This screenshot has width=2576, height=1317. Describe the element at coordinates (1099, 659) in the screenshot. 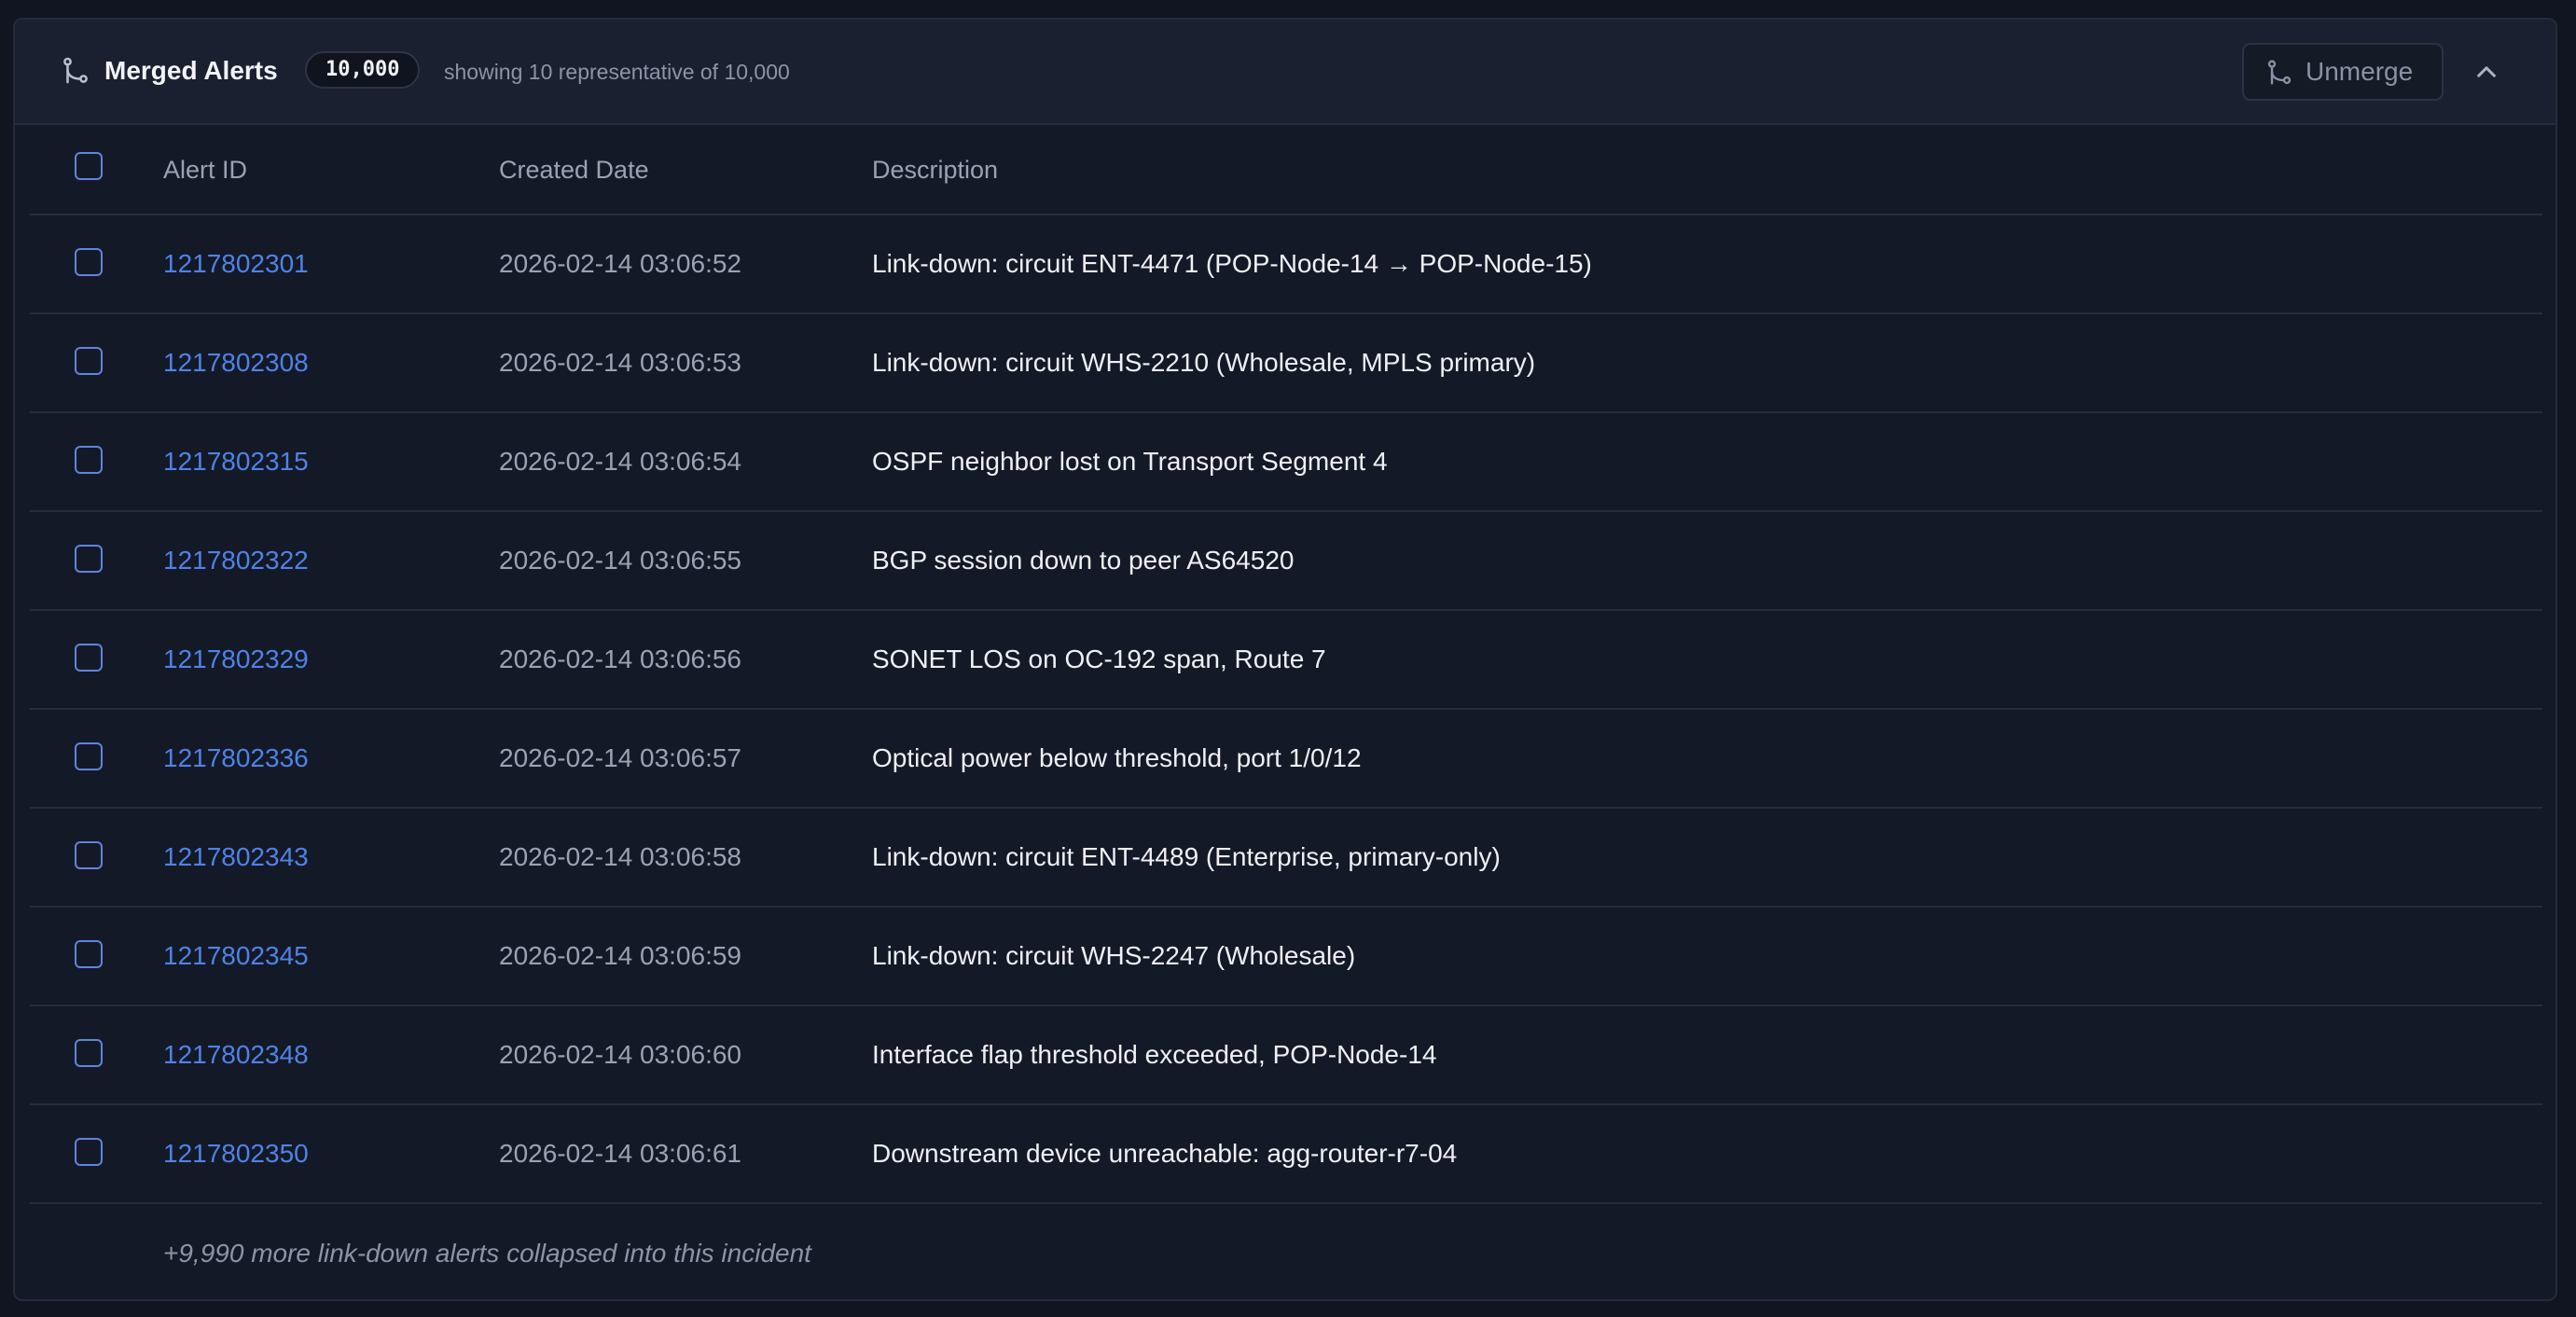

I see `alert-description: SONET LOS on OC-192 span, Route 7` at that location.